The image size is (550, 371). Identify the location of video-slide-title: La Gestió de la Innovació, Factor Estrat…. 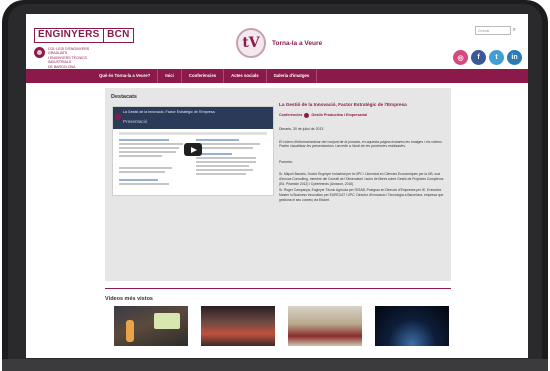
(169, 112).